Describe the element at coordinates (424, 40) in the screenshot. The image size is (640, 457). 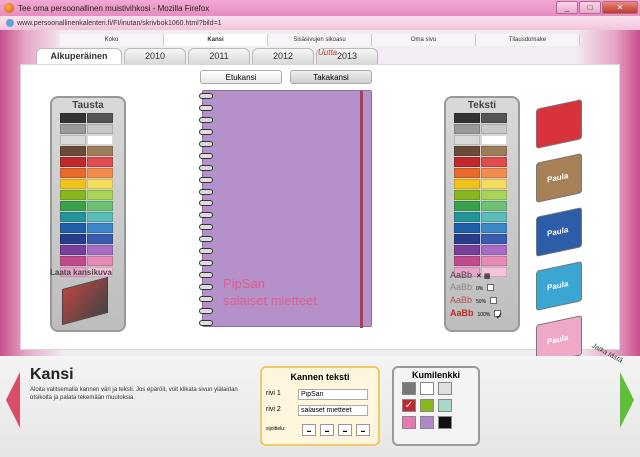
I see `nav-tab-oma-sivu: Oma sivu` at that location.